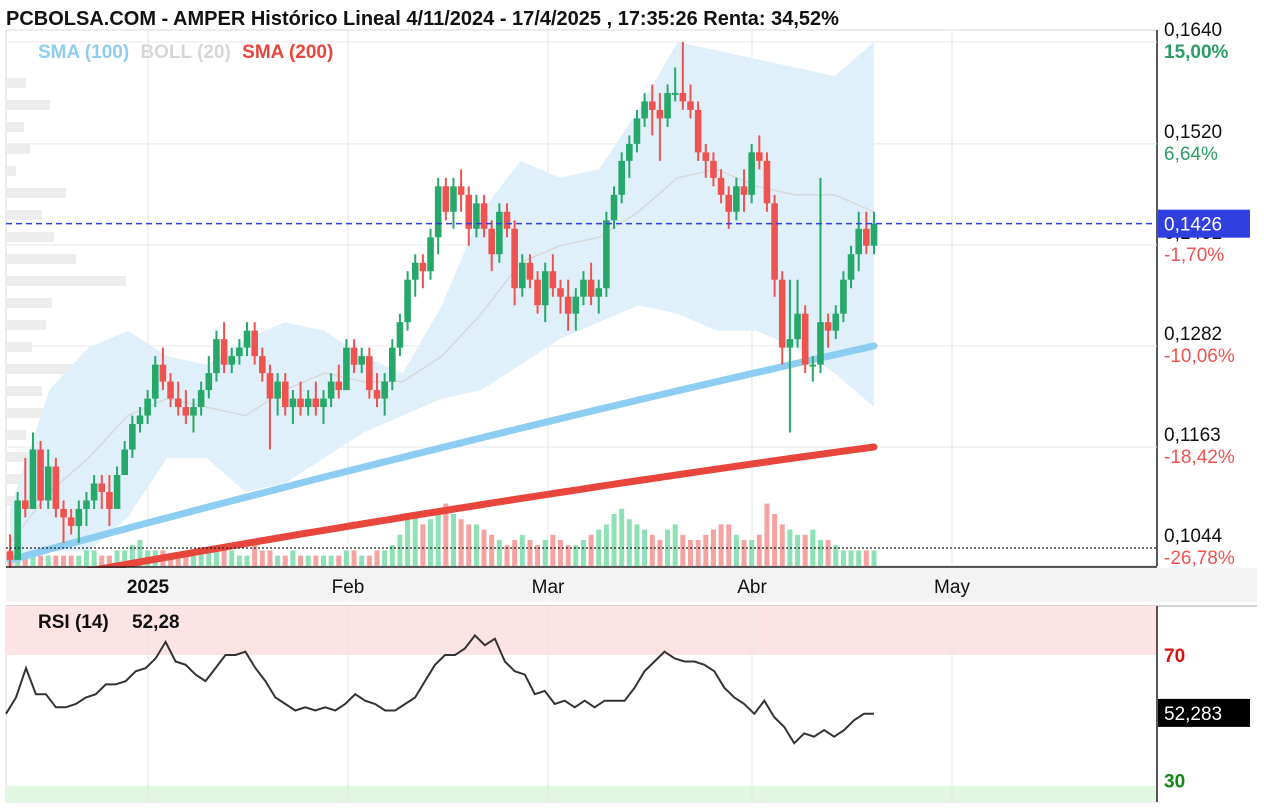 The image size is (1264, 808). What do you see at coordinates (1193, 334) in the screenshot?
I see `price-tick-label: 0,1282` at bounding box center [1193, 334].